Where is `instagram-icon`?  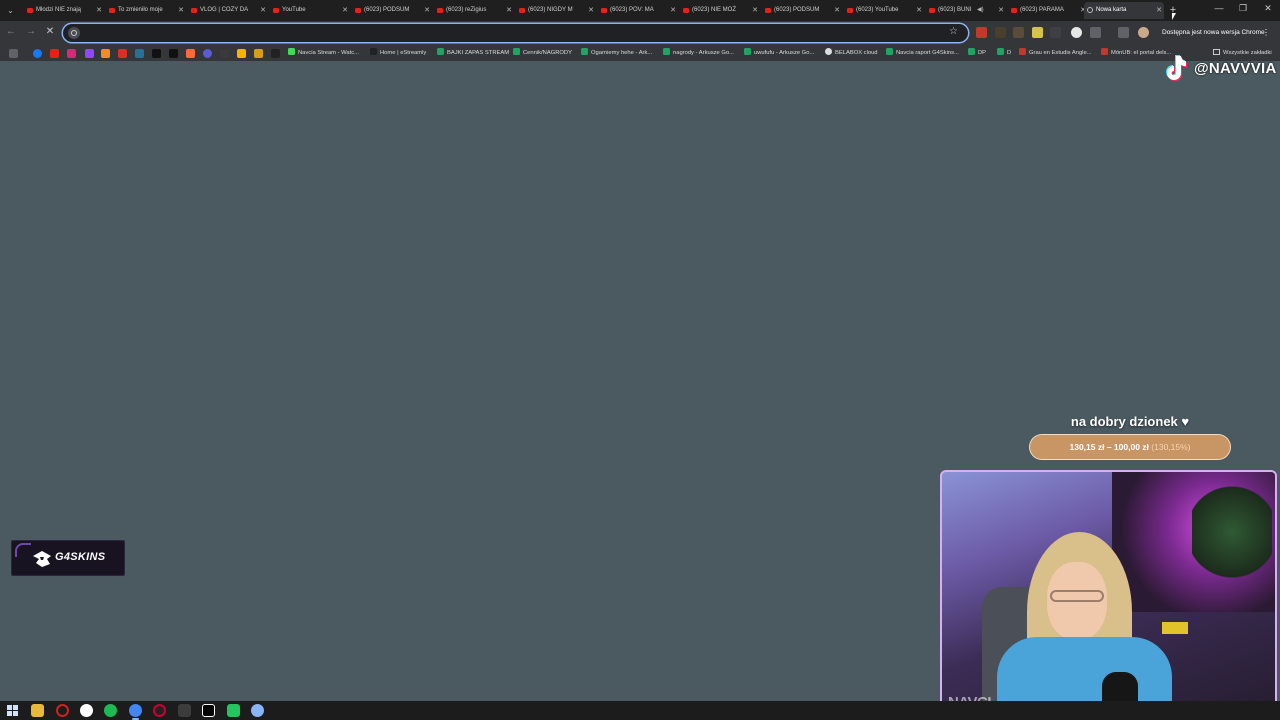 instagram-icon is located at coordinates (71, 53).